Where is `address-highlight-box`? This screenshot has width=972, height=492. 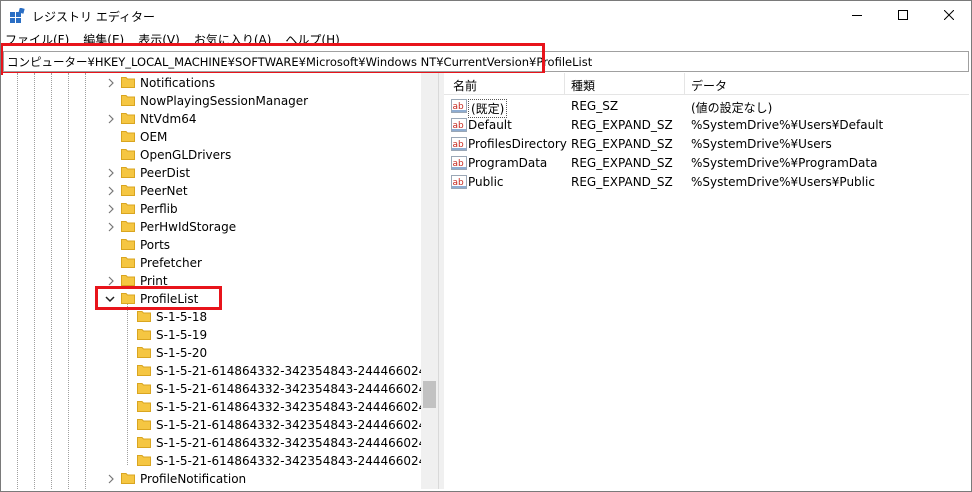 address-highlight-box is located at coordinates (272, 59).